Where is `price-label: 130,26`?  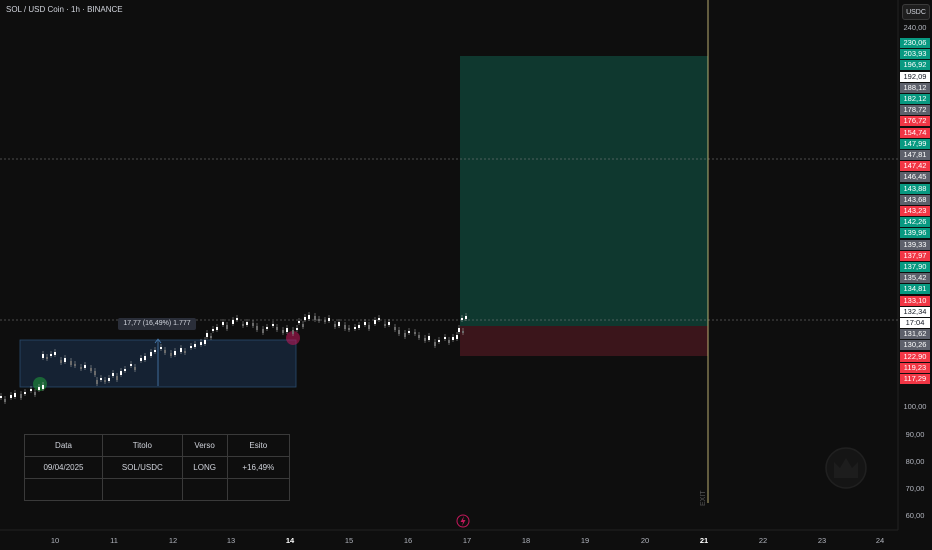
price-label: 130,26 is located at coordinates (915, 345).